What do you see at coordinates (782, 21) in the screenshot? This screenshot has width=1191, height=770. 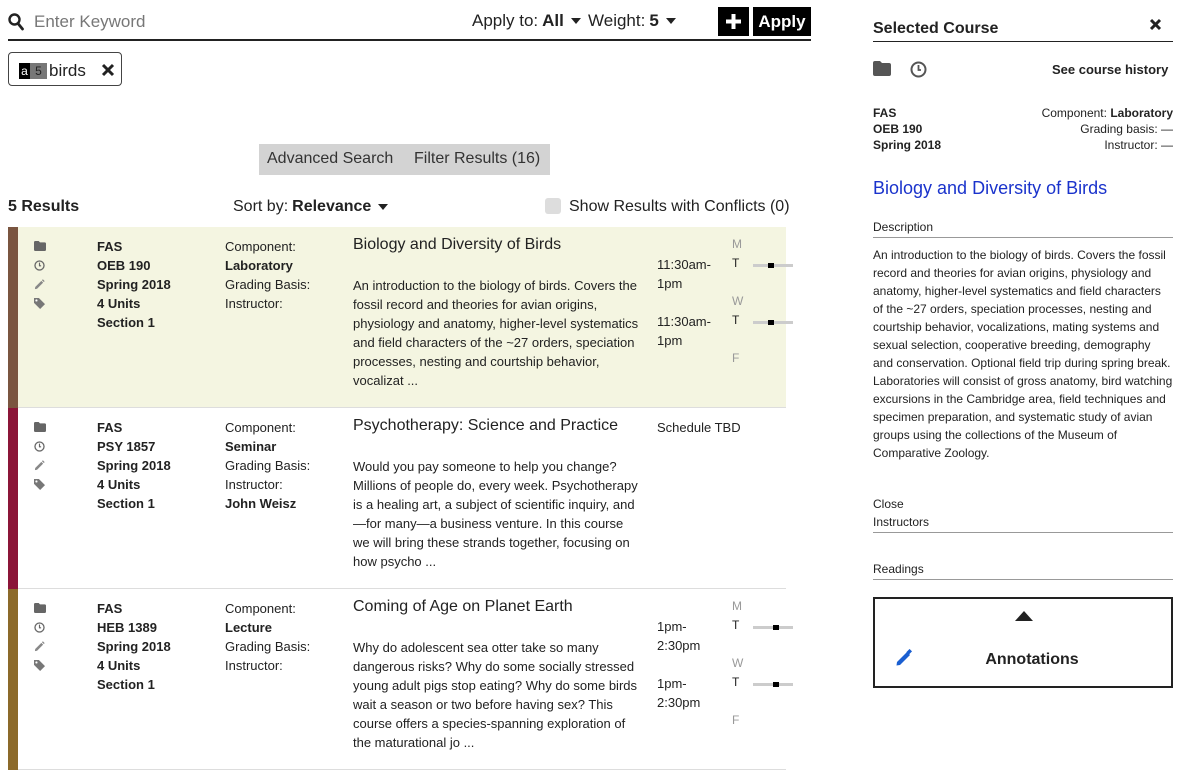 I see `apply-button: Apply` at bounding box center [782, 21].